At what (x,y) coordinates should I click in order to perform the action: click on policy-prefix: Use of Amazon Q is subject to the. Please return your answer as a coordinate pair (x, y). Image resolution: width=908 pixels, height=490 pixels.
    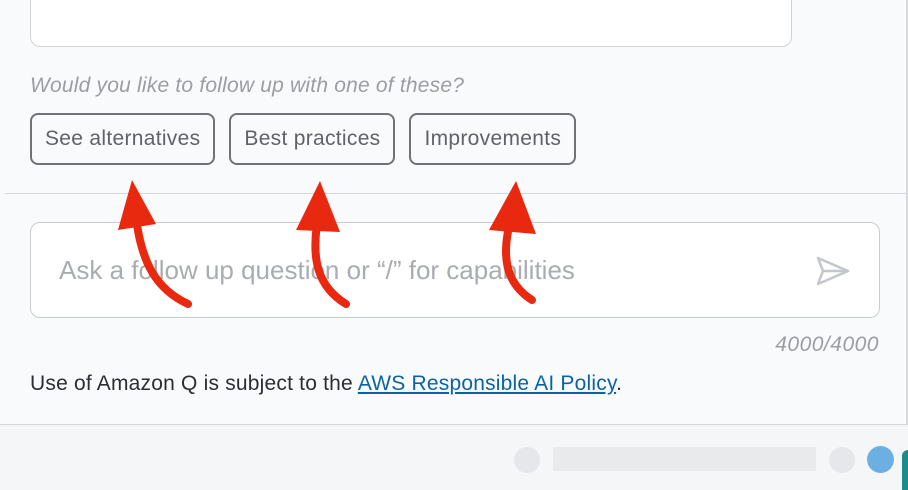
    Looking at the image, I should click on (194, 383).